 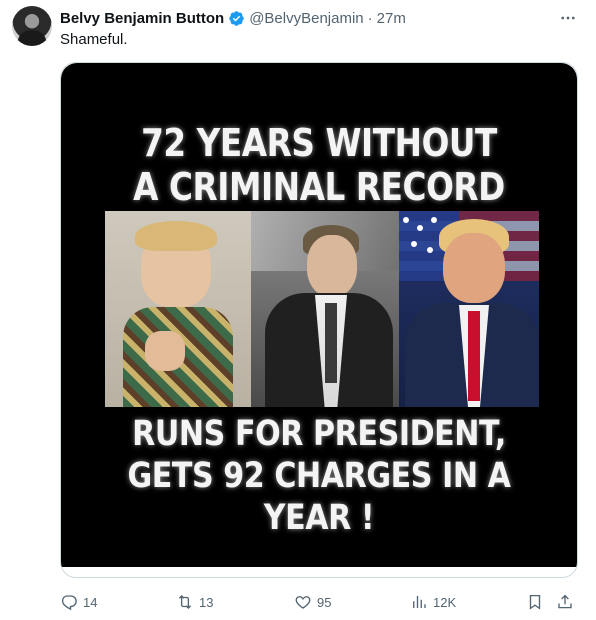 What do you see at coordinates (319, 497) in the screenshot?
I see `meme-headline-bottom-line2: GETS 92 CHARGES IN A YEAR !` at bounding box center [319, 497].